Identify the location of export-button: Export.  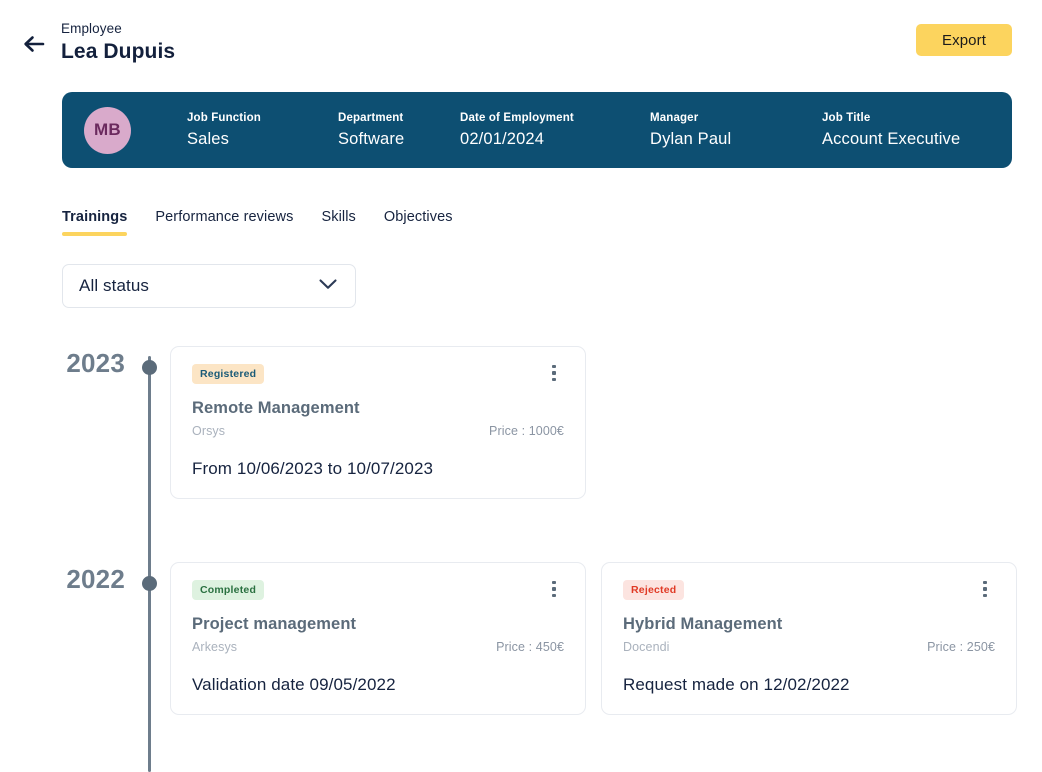
(964, 40).